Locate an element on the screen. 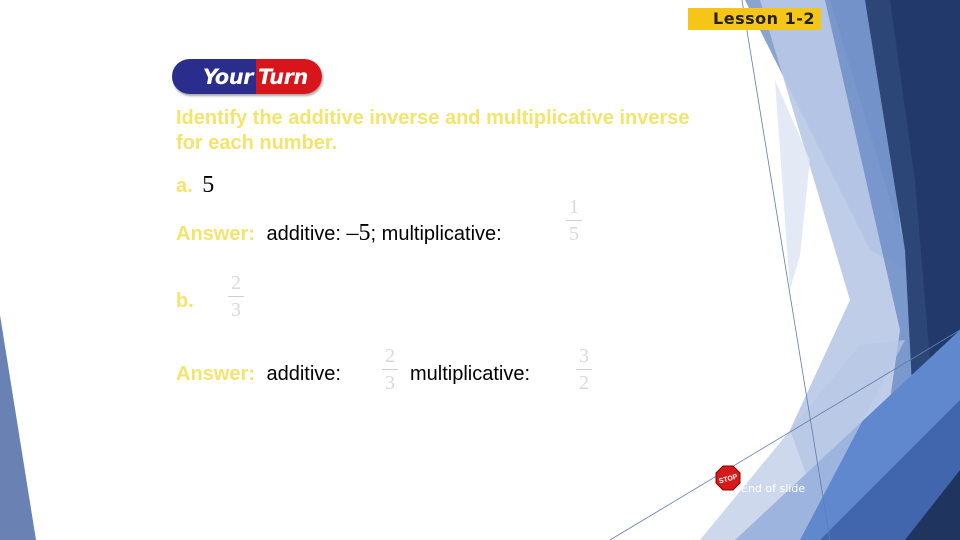 Image resolution: width=960 pixels, height=540 pixels. stop-sign-icon: STOP is located at coordinates (728, 478).